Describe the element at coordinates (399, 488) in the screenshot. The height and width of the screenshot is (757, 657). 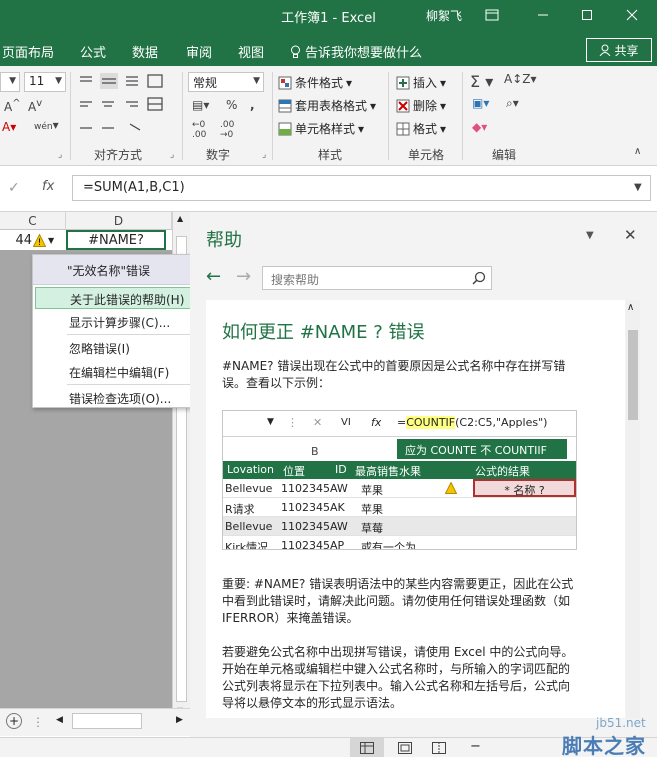
I see `example-row: Bellevue 1102345AW 苹果 * 名称 ?` at that location.